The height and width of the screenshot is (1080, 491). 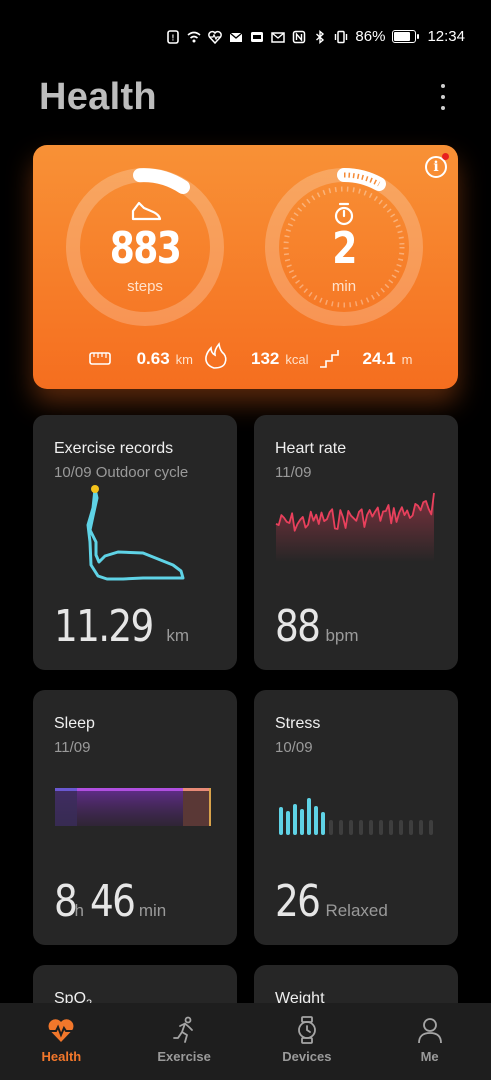 I want to click on stress-card: Stress 10/09 26 Relaxed, so click(x=356, y=817).